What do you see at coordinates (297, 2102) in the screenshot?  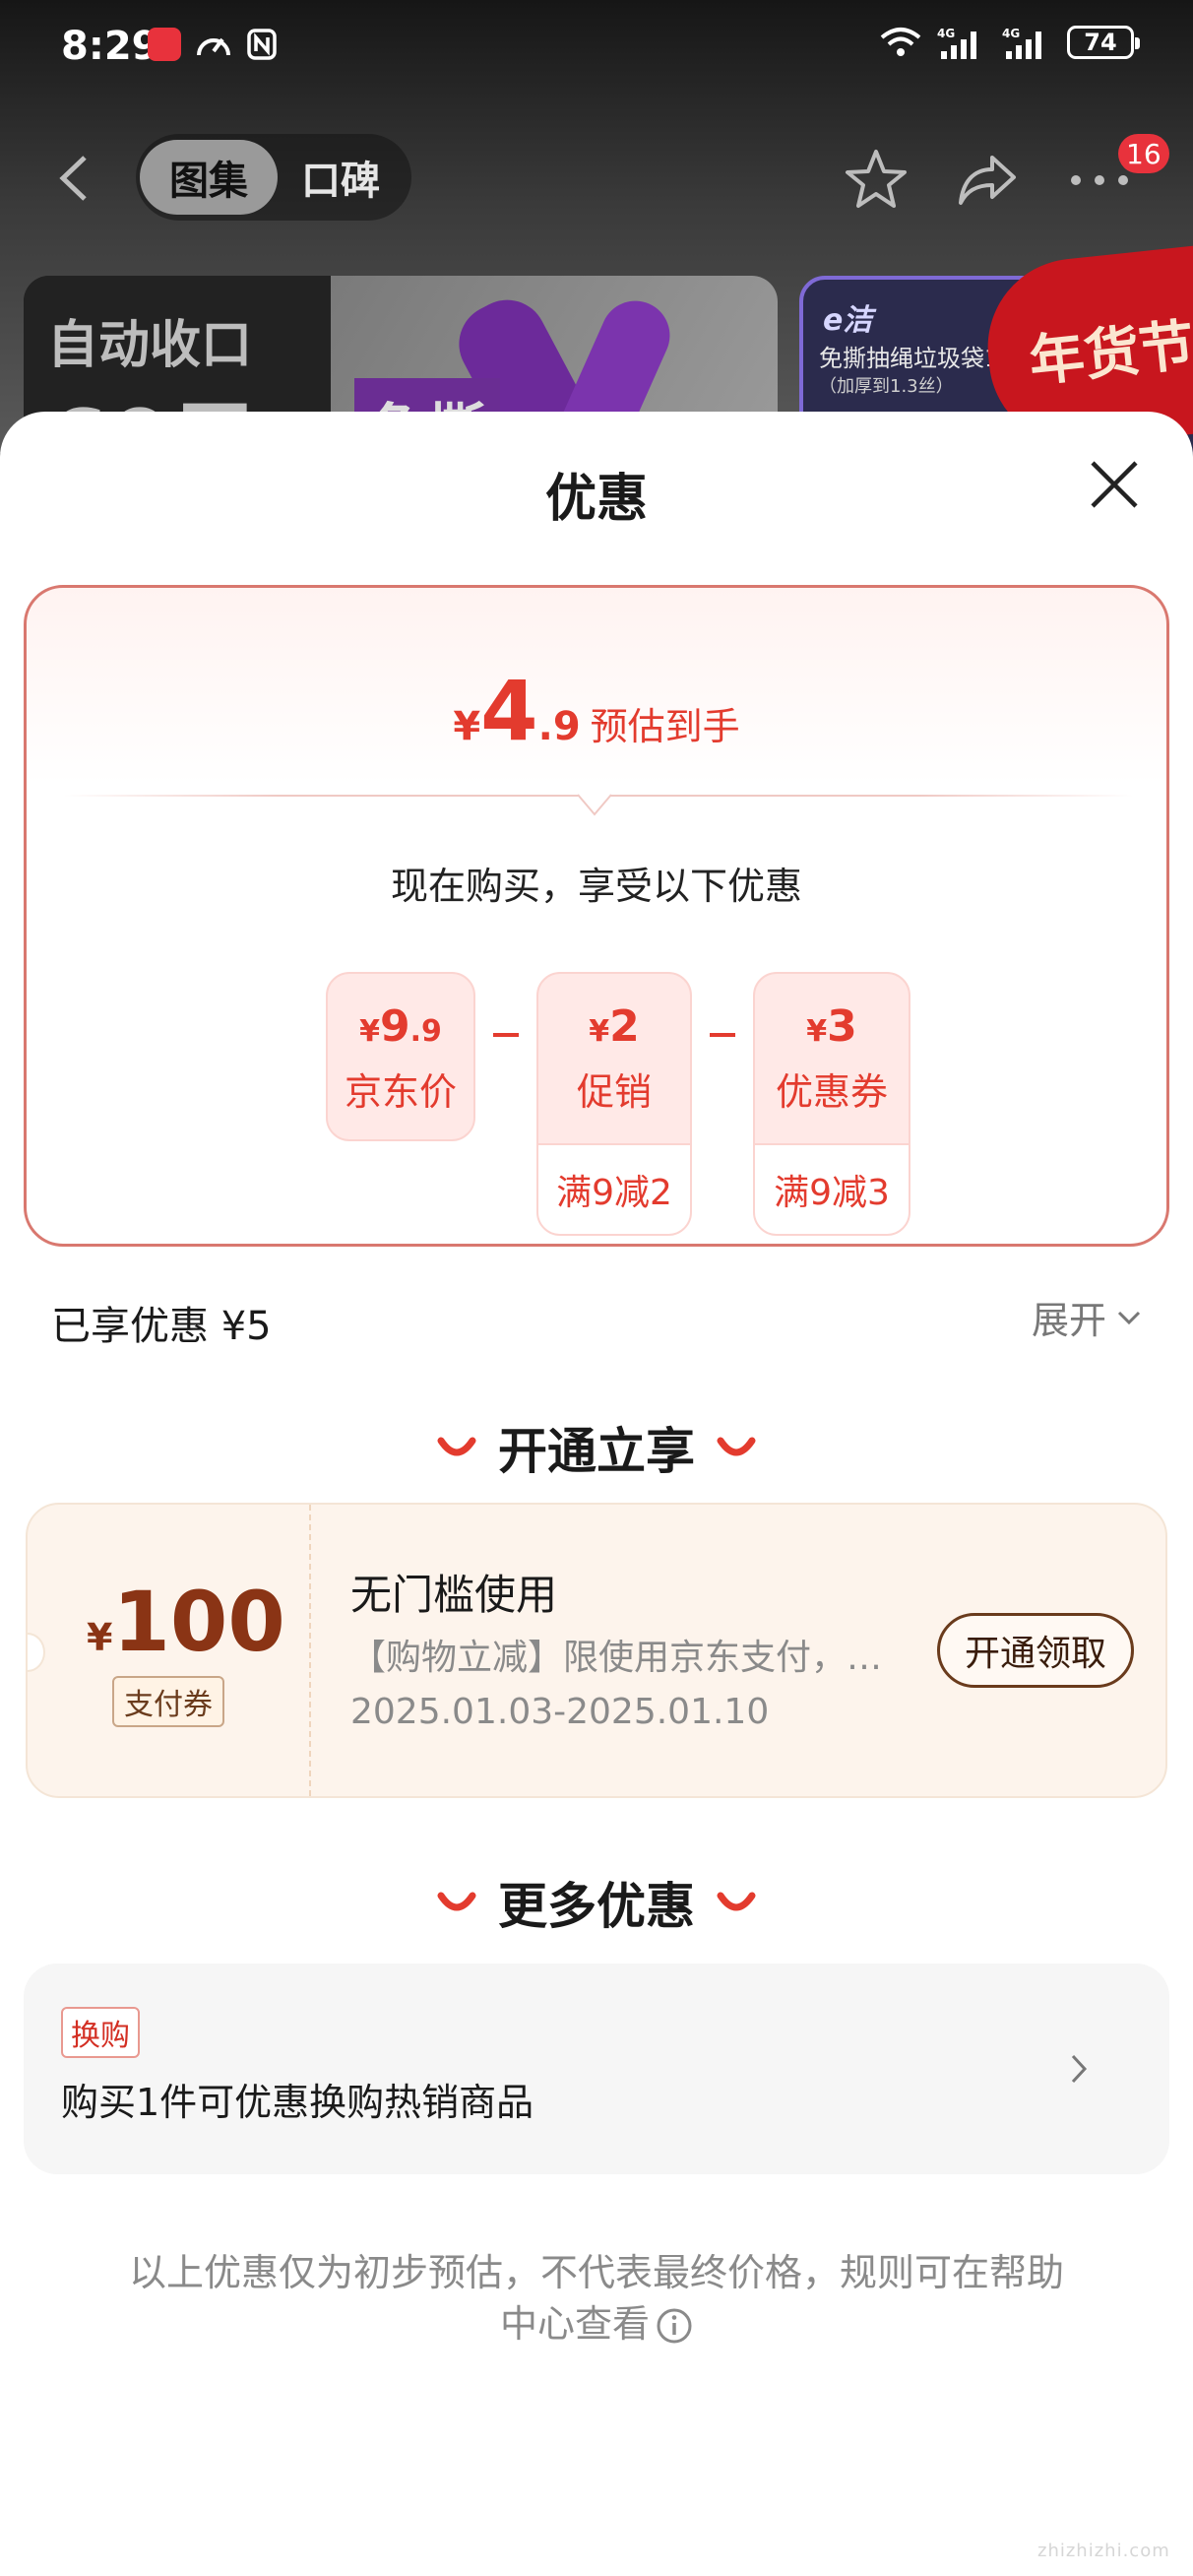 I see `offer-text: 购买1件可优惠换购热销商品` at bounding box center [297, 2102].